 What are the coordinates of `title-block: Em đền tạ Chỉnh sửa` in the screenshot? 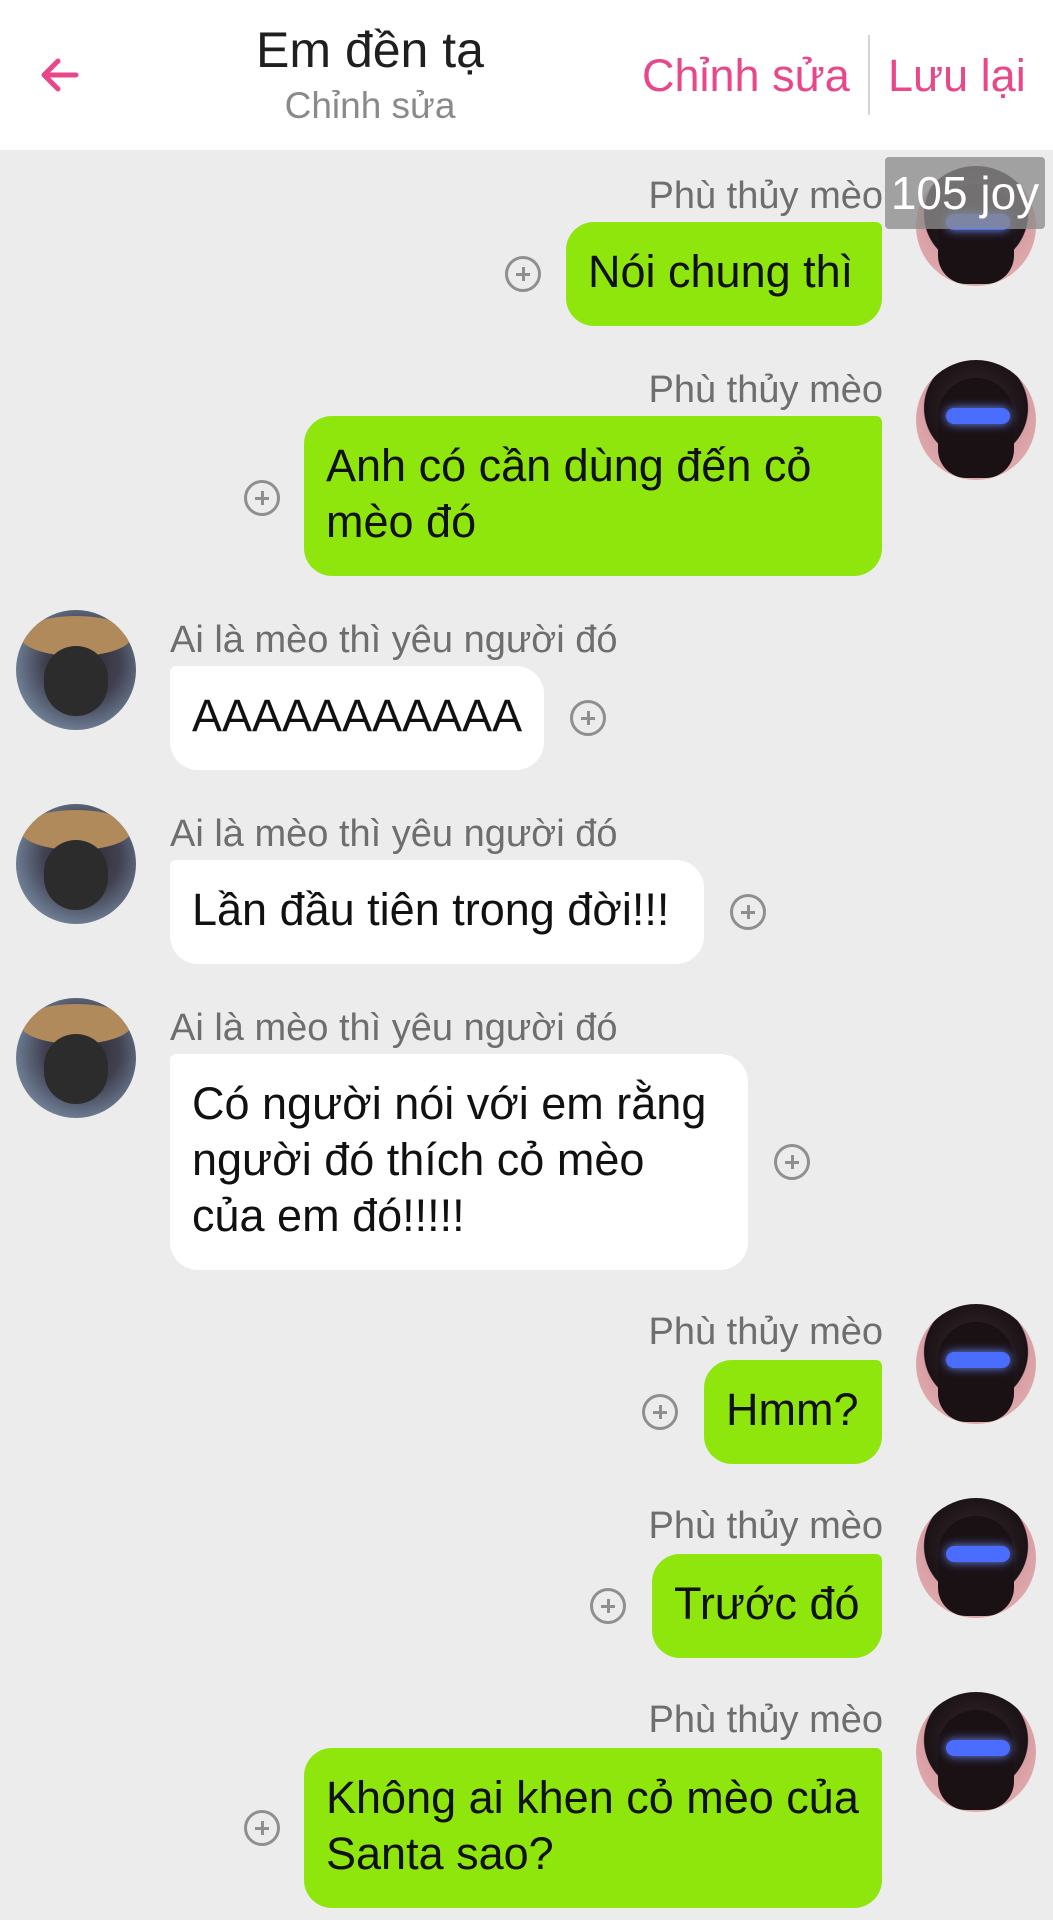 It's located at (370, 74).